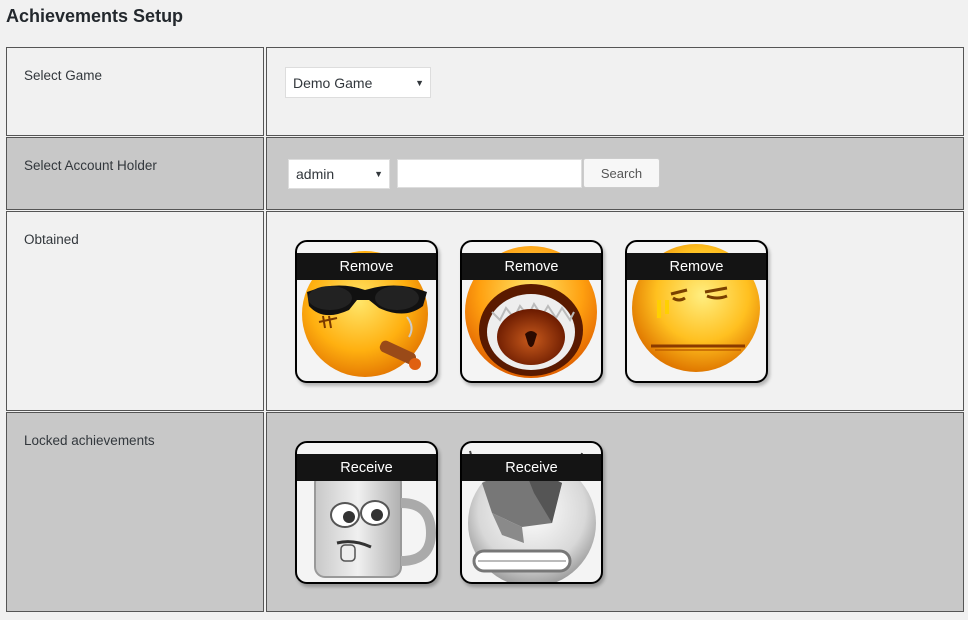 The height and width of the screenshot is (620, 968). Describe the element at coordinates (135, 512) in the screenshot. I see `locked-label: Locked achievements` at that location.